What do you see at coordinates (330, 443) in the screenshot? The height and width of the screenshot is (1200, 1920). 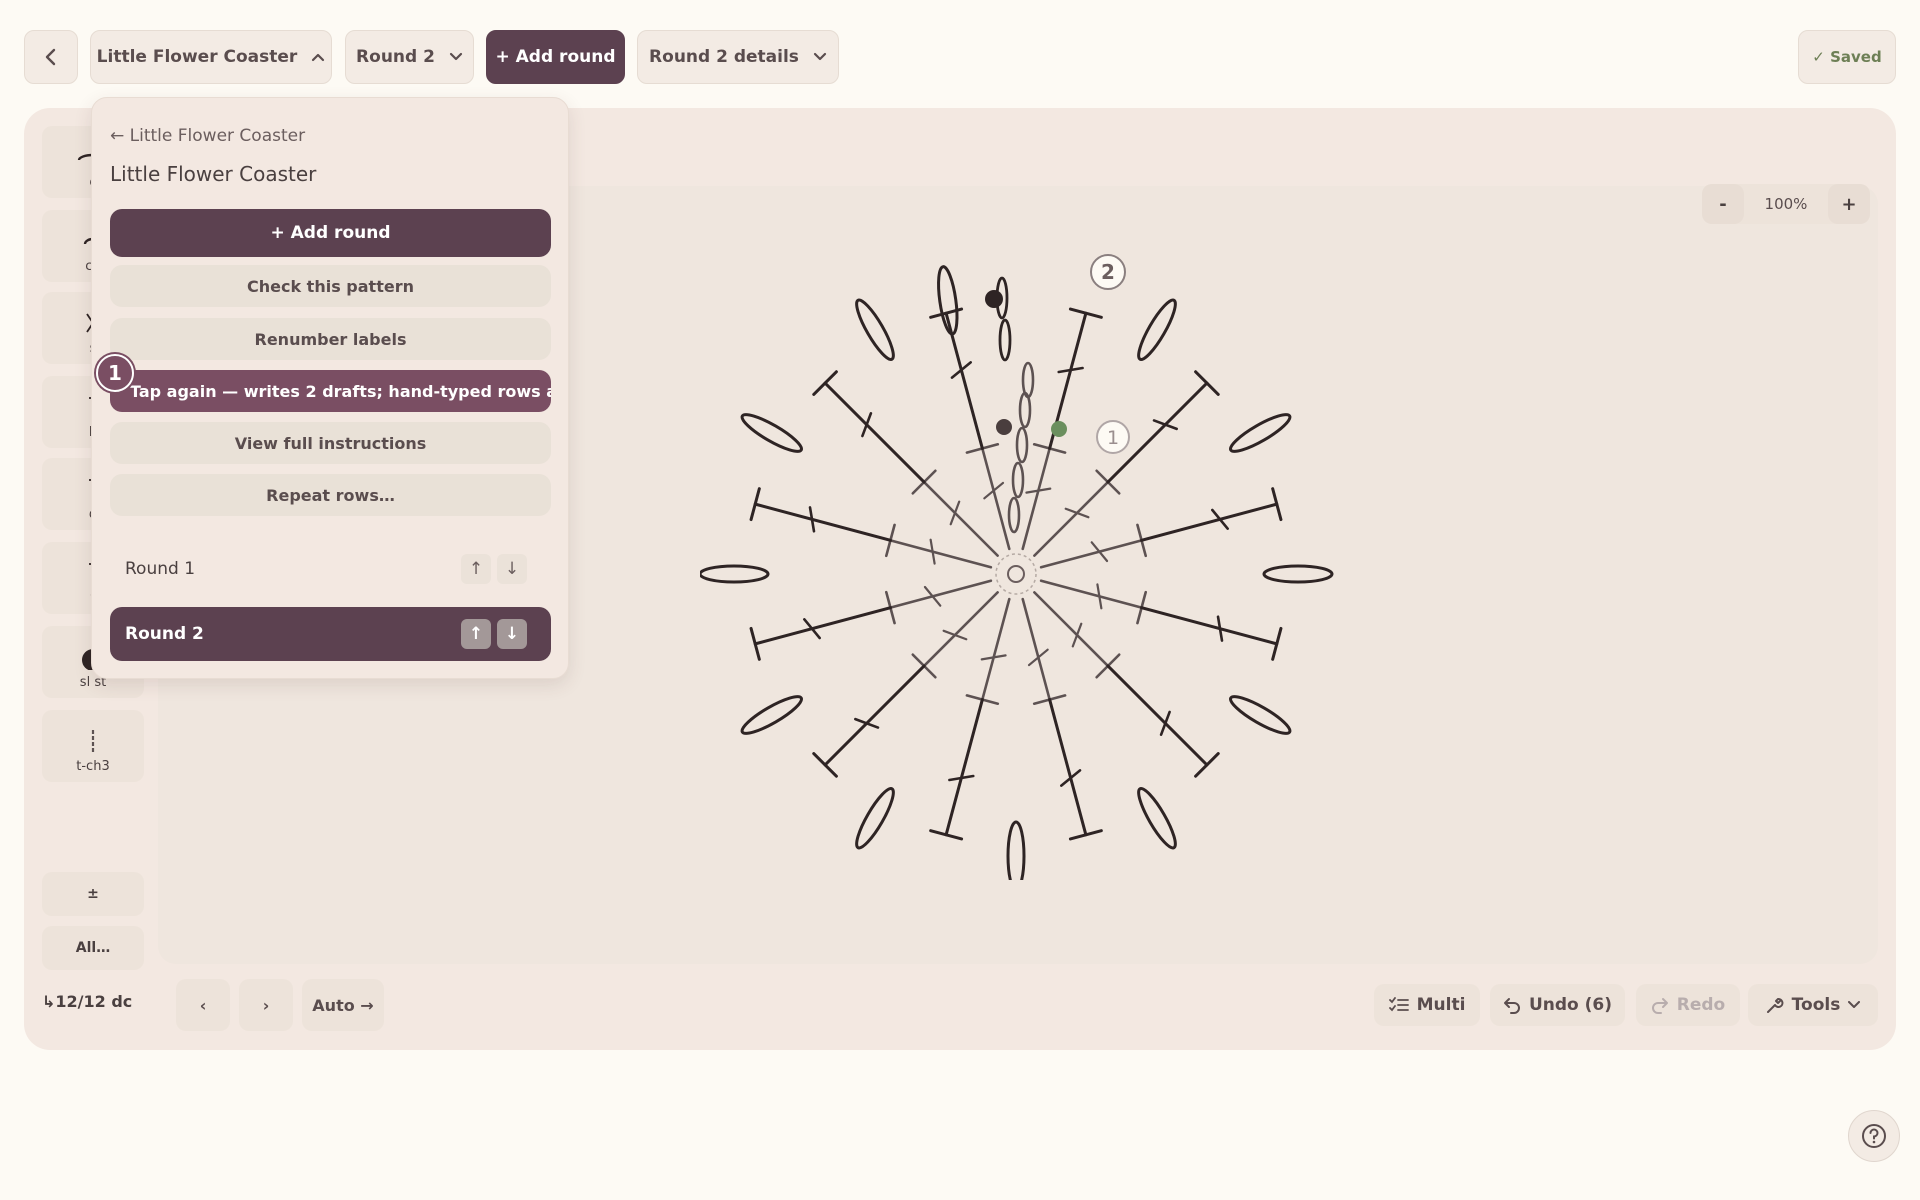 I see `view-instructions-button: View full instructions` at bounding box center [330, 443].